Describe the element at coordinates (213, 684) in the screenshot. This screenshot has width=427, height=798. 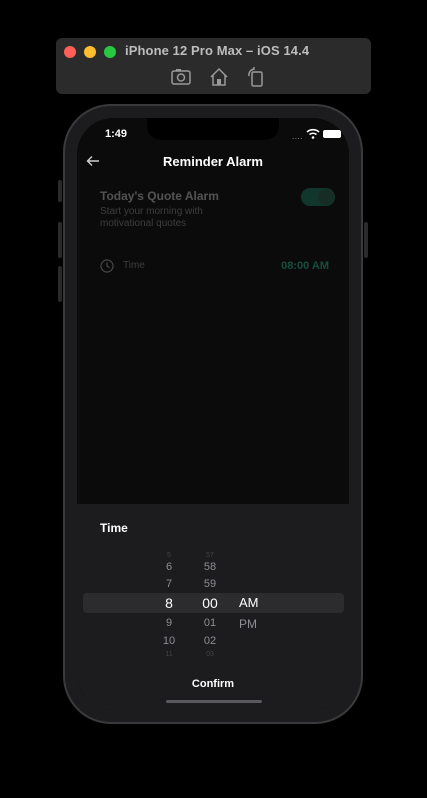
I see `confirm-button: Confirm` at that location.